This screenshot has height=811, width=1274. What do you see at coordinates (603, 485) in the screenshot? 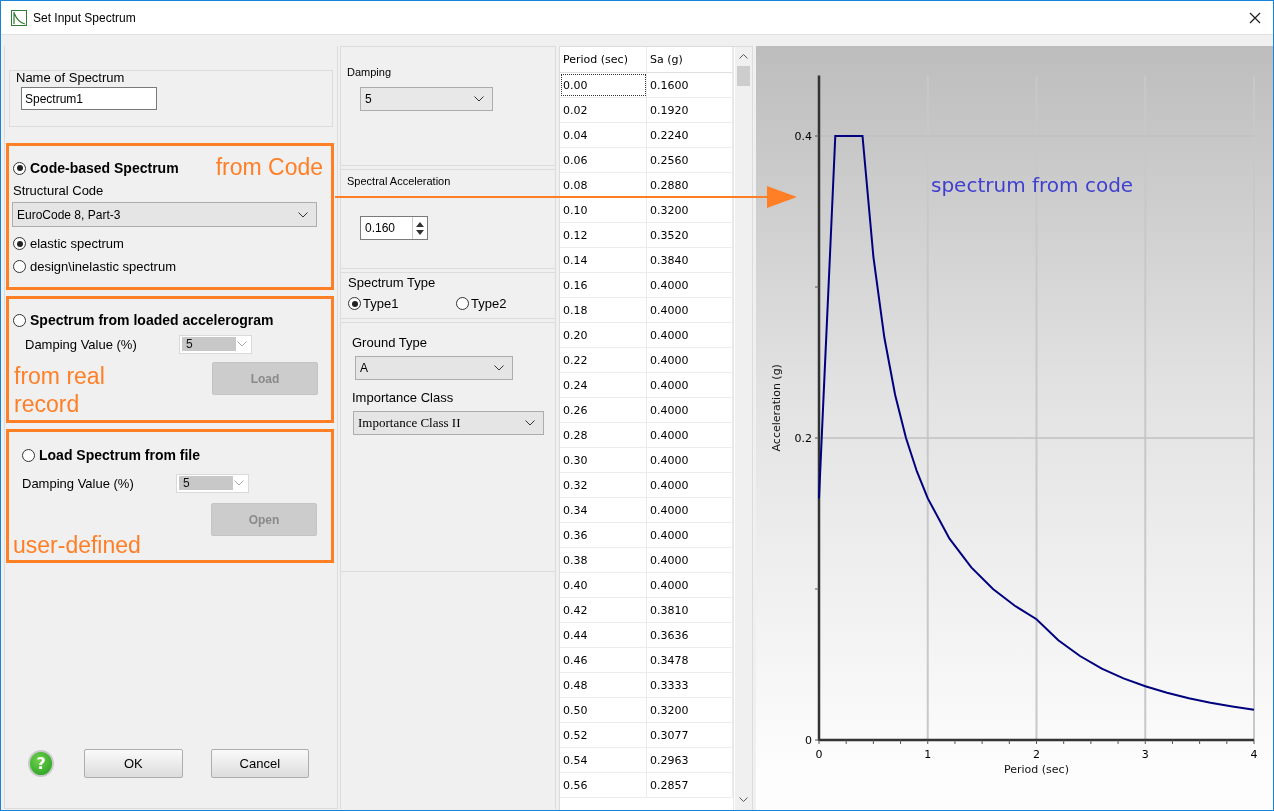
I see `table-cell: 0.32` at bounding box center [603, 485].